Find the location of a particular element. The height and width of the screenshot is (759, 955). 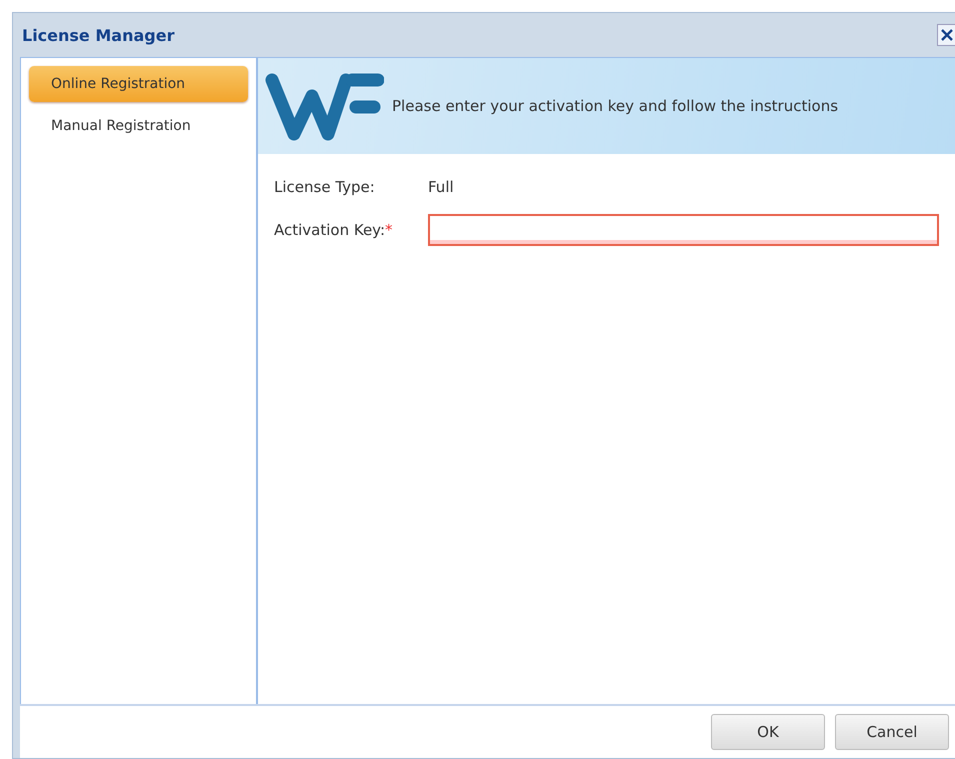

activation-key-field is located at coordinates (683, 230).